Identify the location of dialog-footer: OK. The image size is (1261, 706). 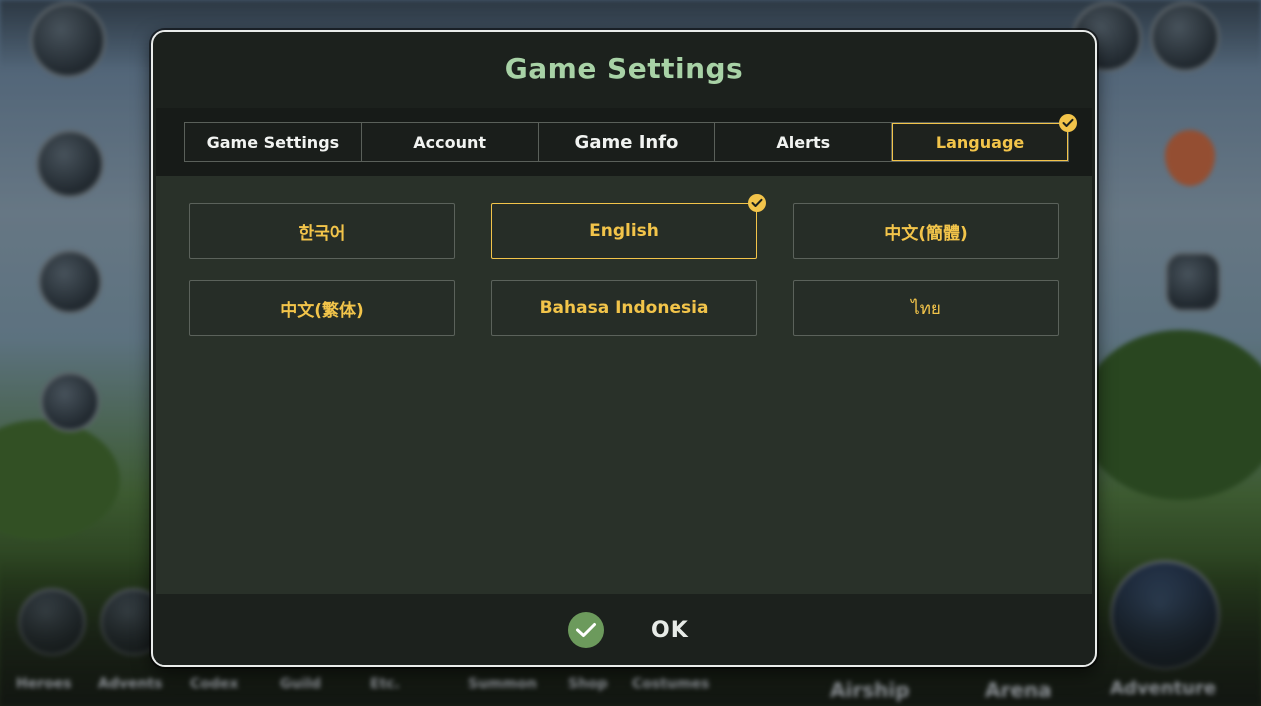
(624, 629).